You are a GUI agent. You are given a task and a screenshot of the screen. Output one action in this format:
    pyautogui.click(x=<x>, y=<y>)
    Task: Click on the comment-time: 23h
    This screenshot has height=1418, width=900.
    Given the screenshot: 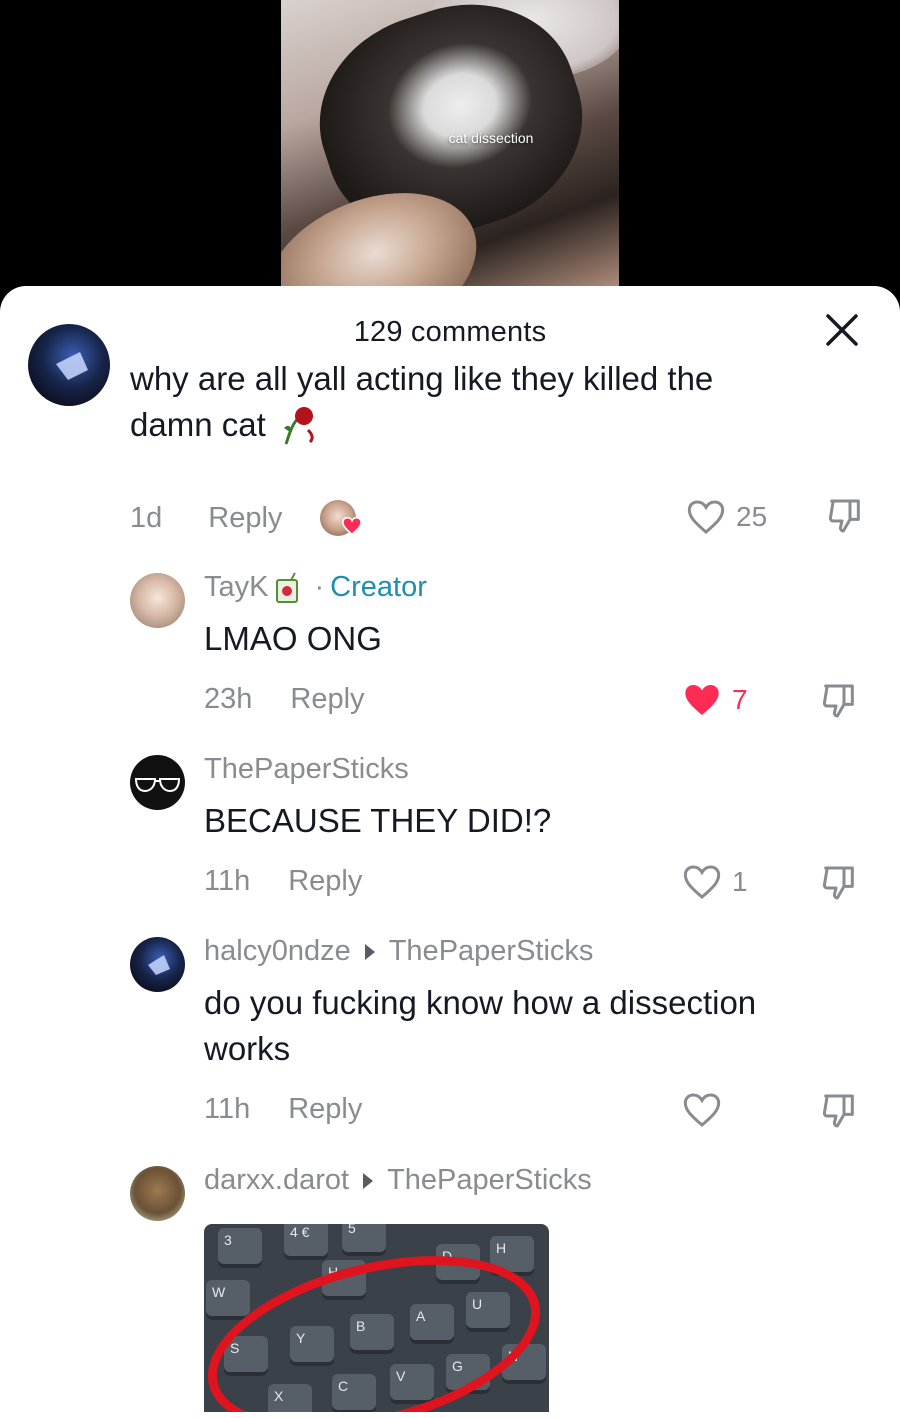 What is the action you would take?
    pyautogui.click(x=228, y=699)
    